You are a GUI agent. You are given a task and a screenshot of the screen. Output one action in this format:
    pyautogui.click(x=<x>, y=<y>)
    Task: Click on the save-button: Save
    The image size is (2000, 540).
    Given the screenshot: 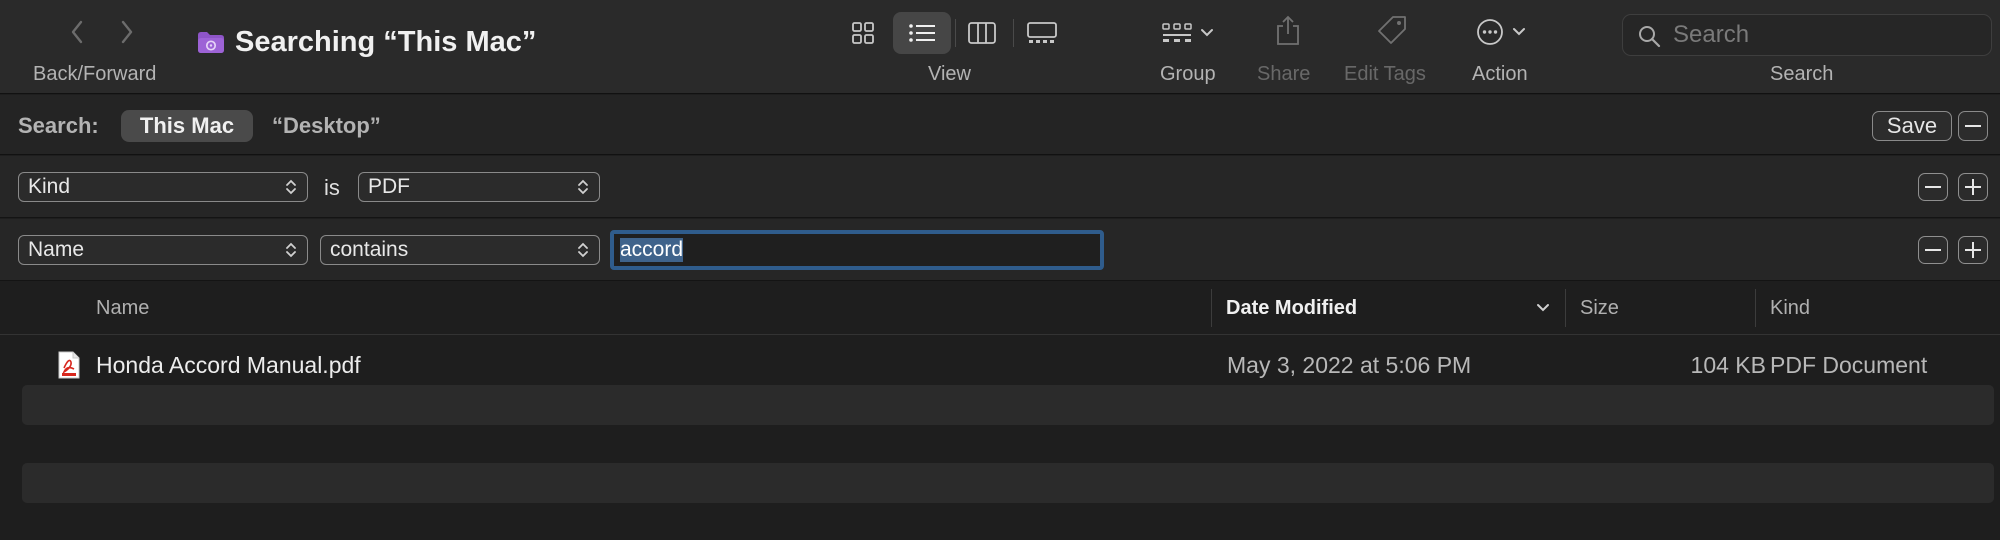 What is the action you would take?
    pyautogui.click(x=1912, y=126)
    